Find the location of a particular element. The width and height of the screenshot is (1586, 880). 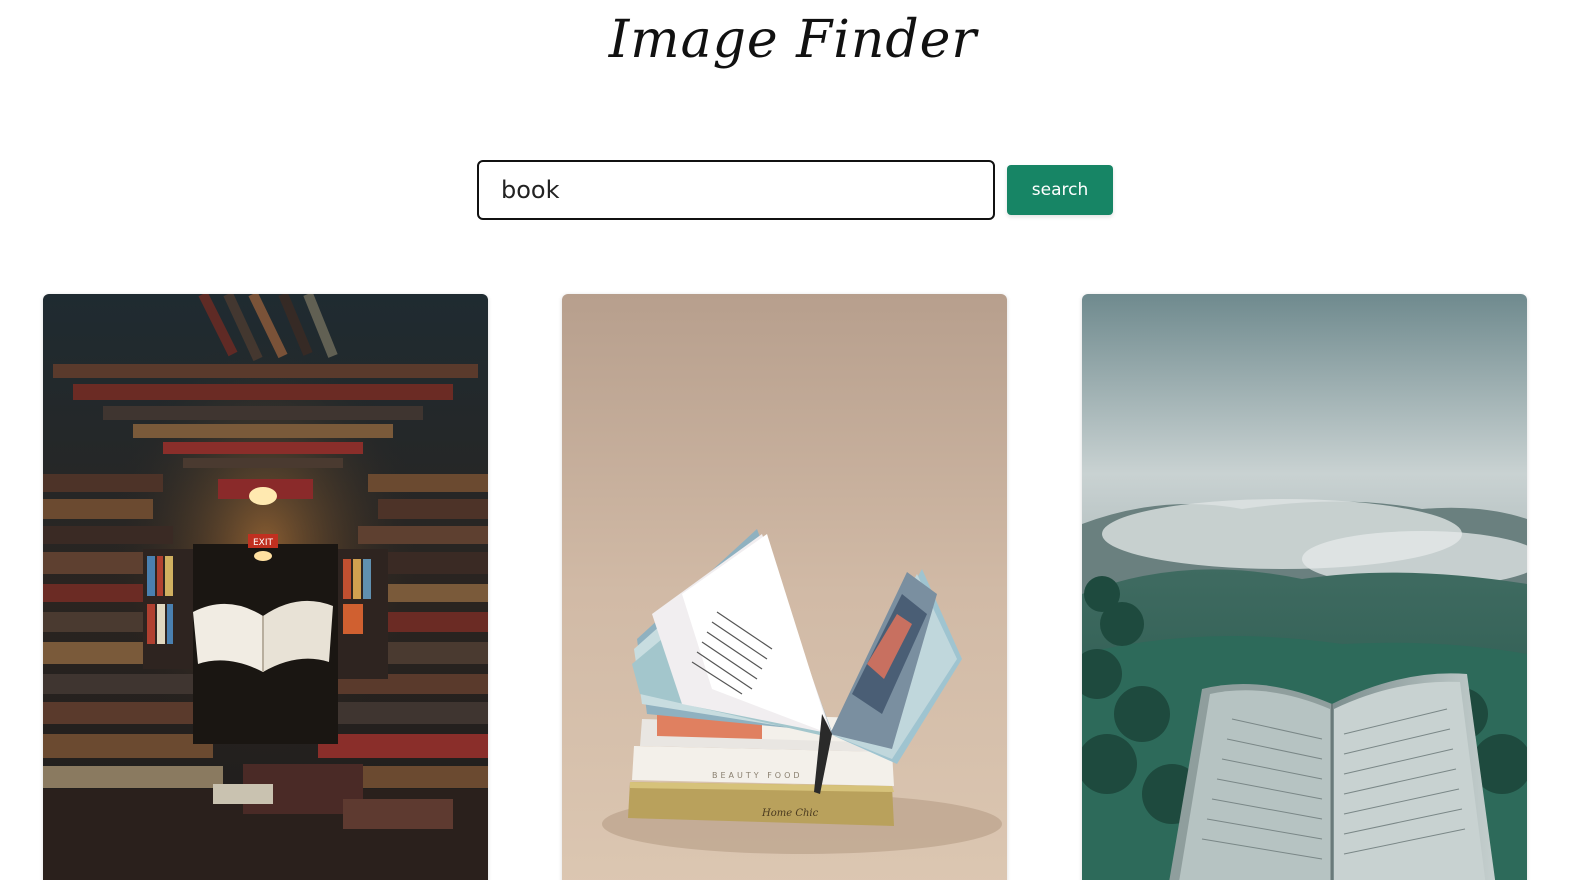

app-logo: Image Finder is located at coordinates (793, 40).